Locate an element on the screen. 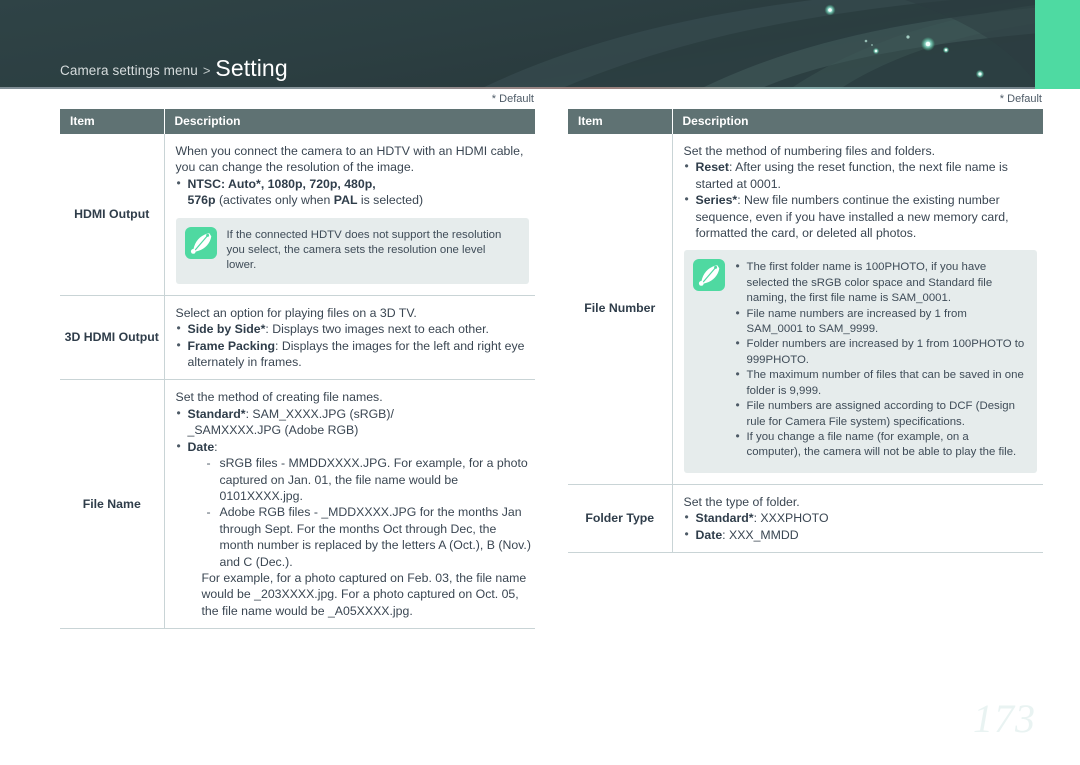 The image size is (1080, 765). option-label-reset: Reset is located at coordinates (712, 167).